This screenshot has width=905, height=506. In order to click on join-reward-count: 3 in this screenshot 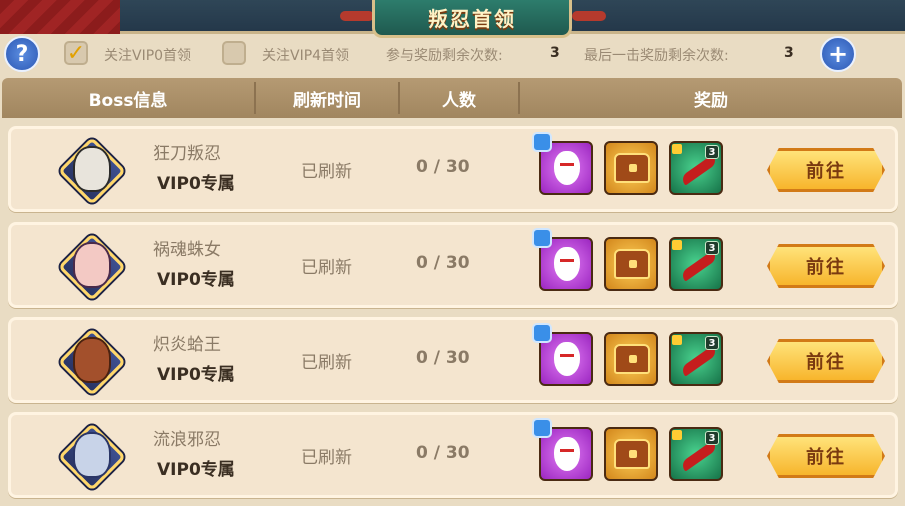, I will do `click(555, 53)`.